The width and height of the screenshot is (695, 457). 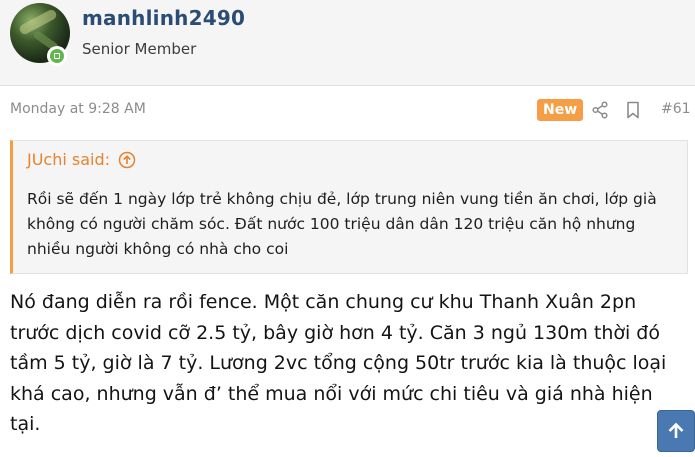 I want to click on bookmark-icon, so click(x=633, y=110).